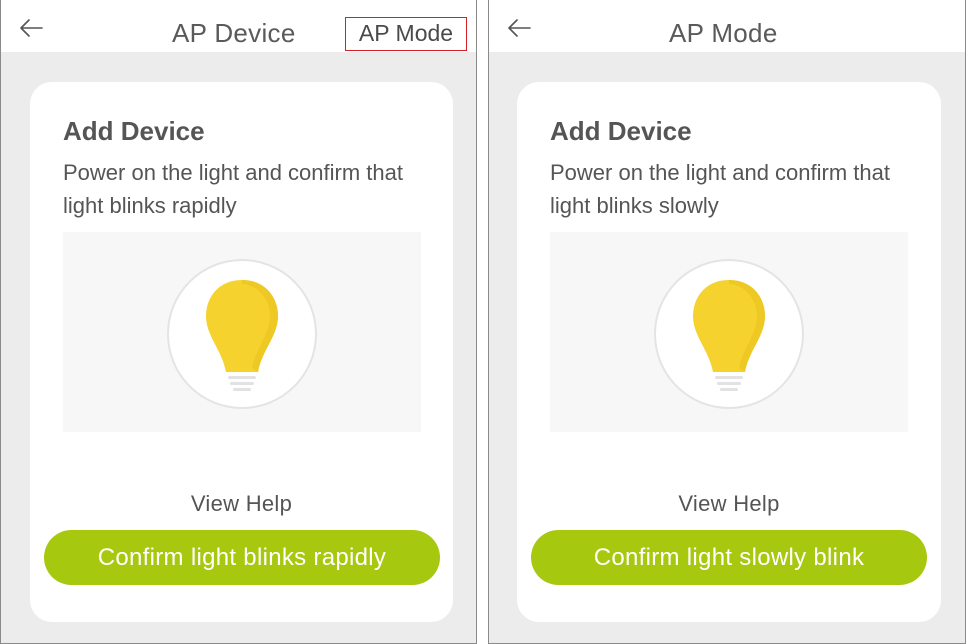  What do you see at coordinates (729, 557) in the screenshot?
I see `confirm-blink-button: Confirm light slowly blink` at bounding box center [729, 557].